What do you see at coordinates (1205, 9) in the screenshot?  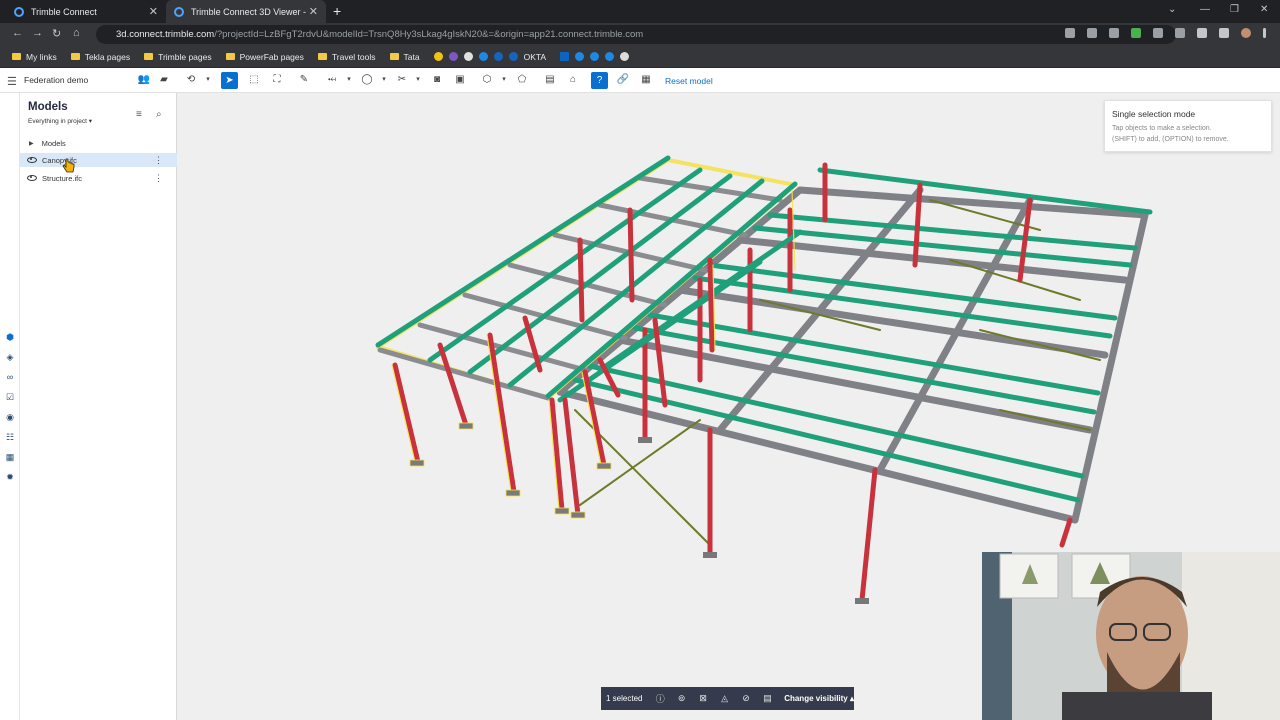 I see `minimize-icon: —` at bounding box center [1205, 9].